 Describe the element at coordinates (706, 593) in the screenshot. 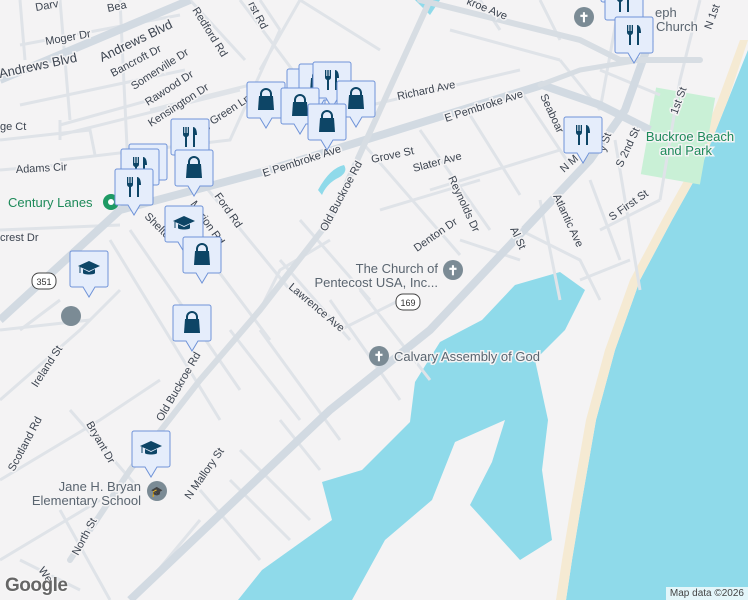

I see `map-attribution: Map data ©2026` at that location.